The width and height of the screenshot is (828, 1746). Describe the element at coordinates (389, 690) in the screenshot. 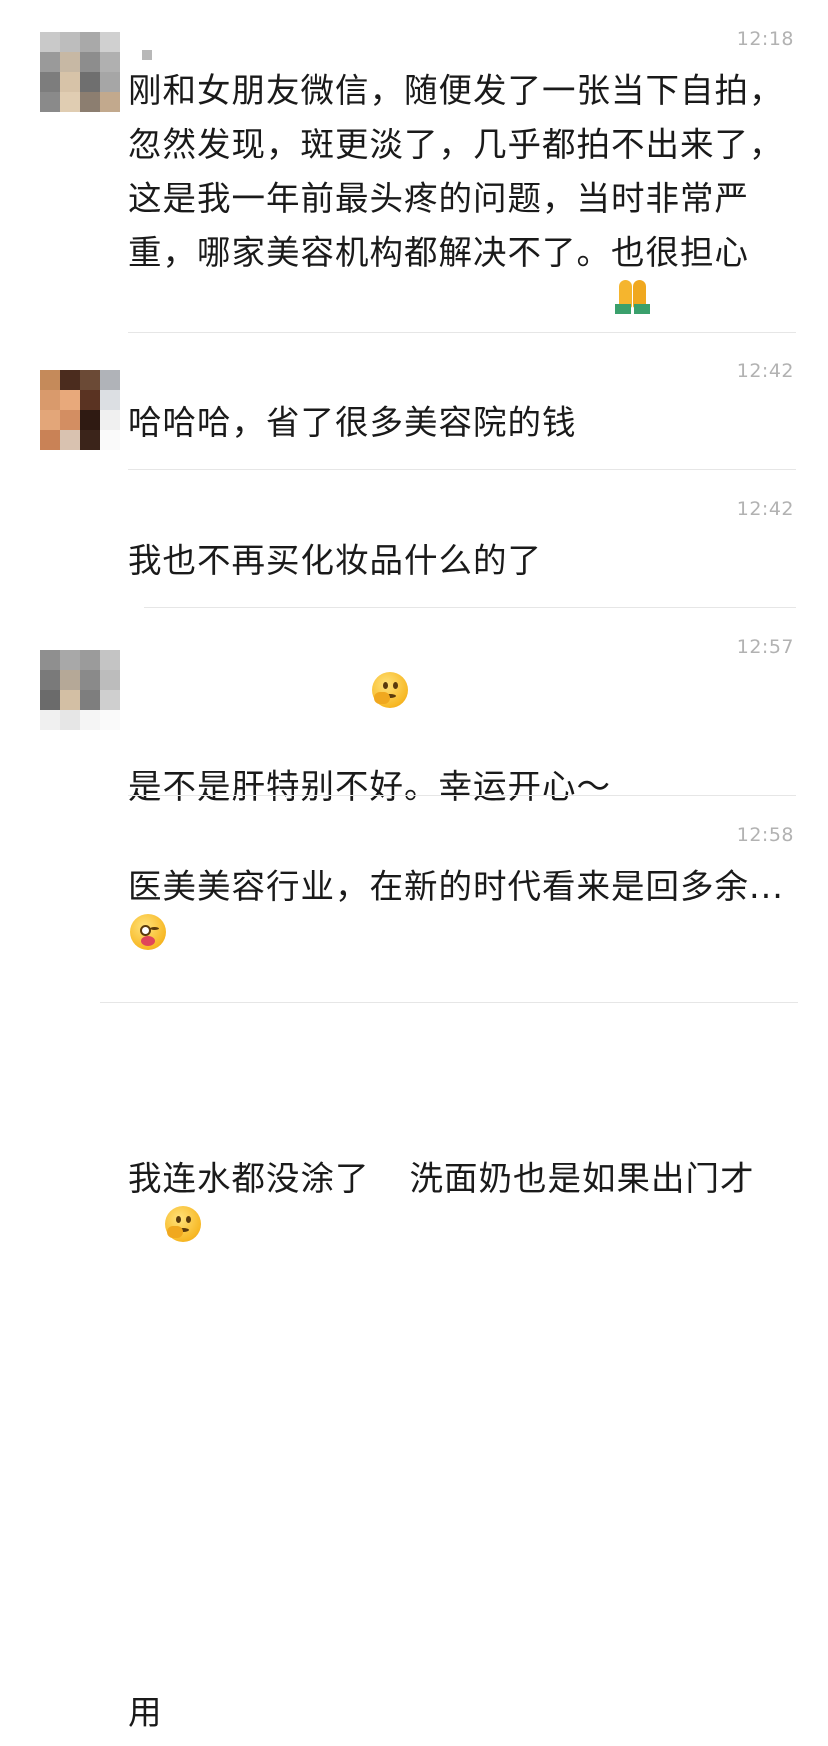

I see `thinking-face-emoji` at that location.